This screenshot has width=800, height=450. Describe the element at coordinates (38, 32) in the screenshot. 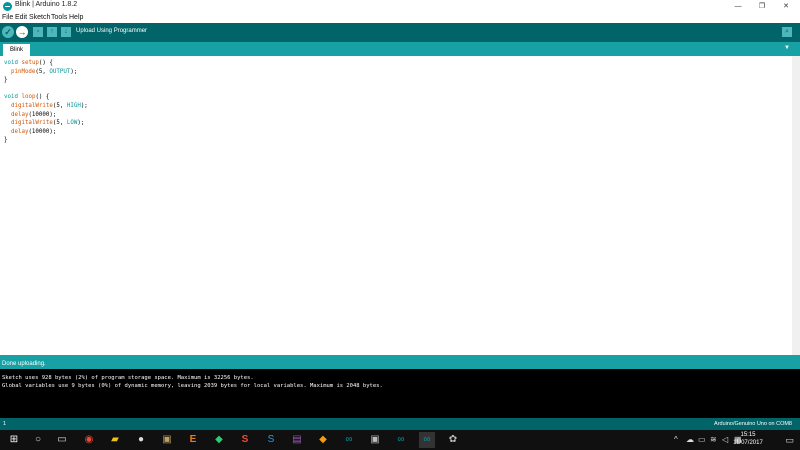

I see `new-sketch-button: ▫` at that location.